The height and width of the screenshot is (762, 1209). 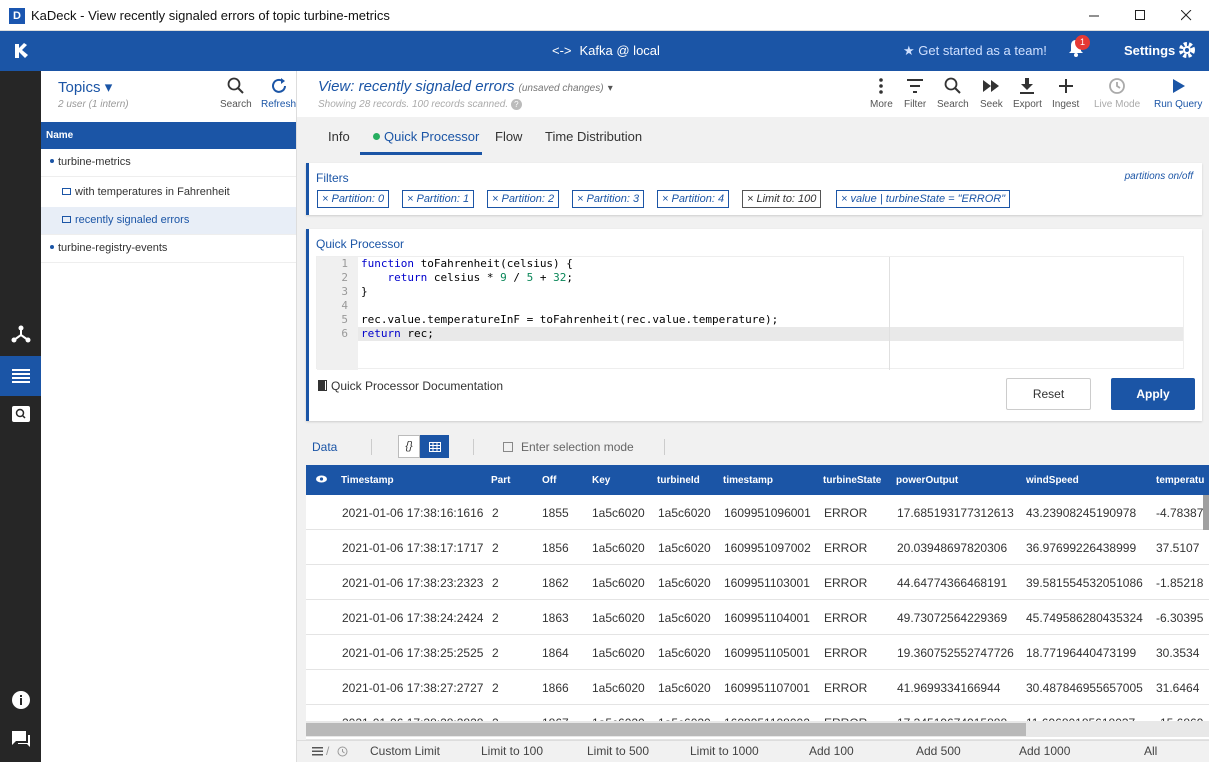 I want to click on horizontal-scrollbar, so click(x=757, y=729).